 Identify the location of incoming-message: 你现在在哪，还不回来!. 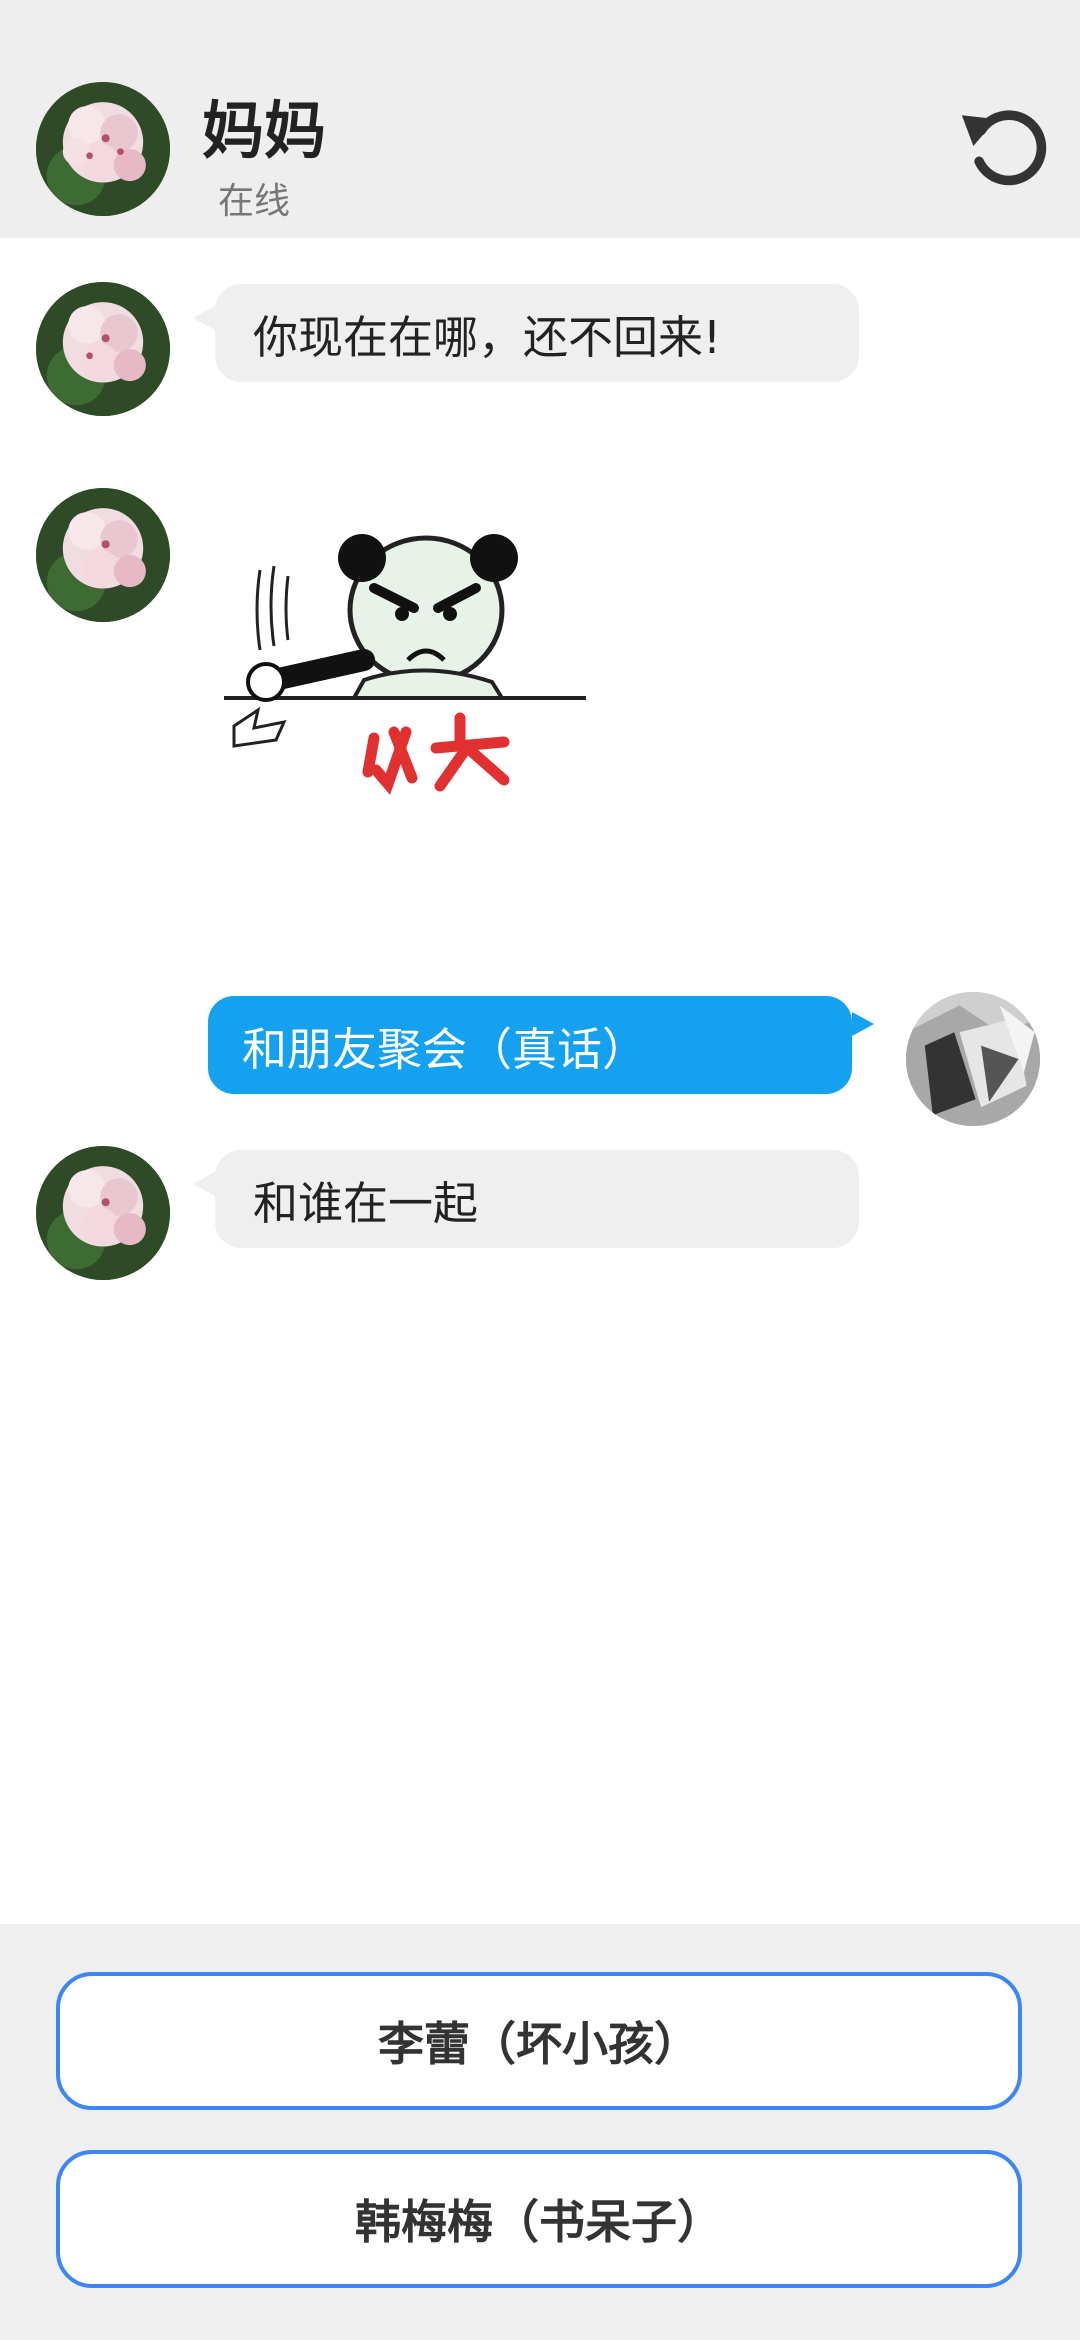
(526, 333).